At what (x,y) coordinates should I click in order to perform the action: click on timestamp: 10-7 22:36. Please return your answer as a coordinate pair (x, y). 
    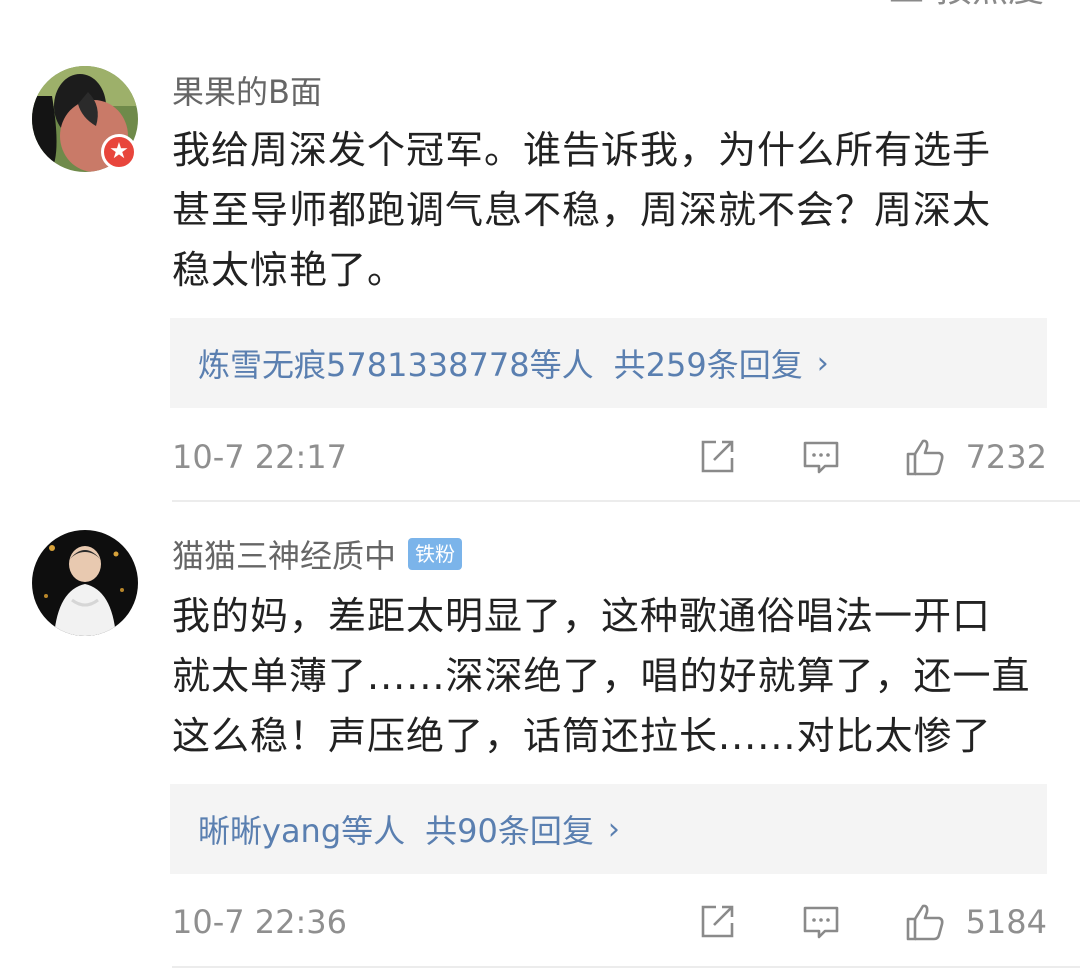
    Looking at the image, I should click on (260, 922).